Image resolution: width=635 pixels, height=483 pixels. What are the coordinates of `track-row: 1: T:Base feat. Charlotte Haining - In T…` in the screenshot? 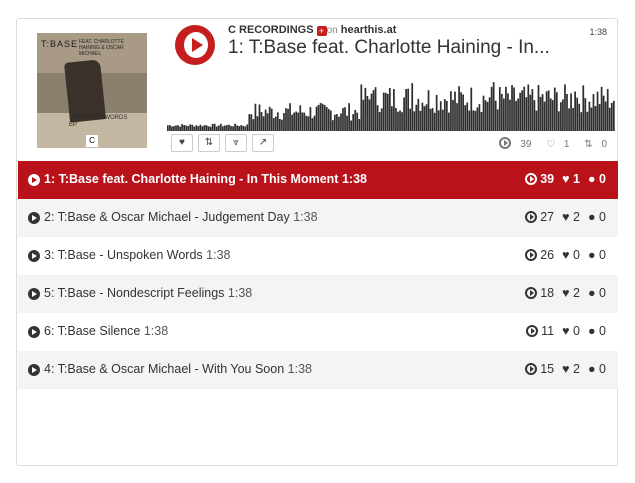 It's located at (318, 180).